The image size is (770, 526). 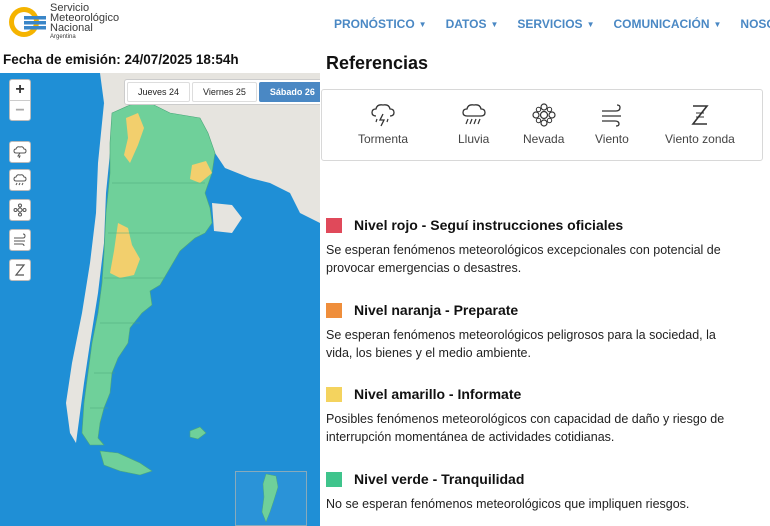 What do you see at coordinates (700, 139) in the screenshot?
I see `legend-zonda-label: Viento zonda` at bounding box center [700, 139].